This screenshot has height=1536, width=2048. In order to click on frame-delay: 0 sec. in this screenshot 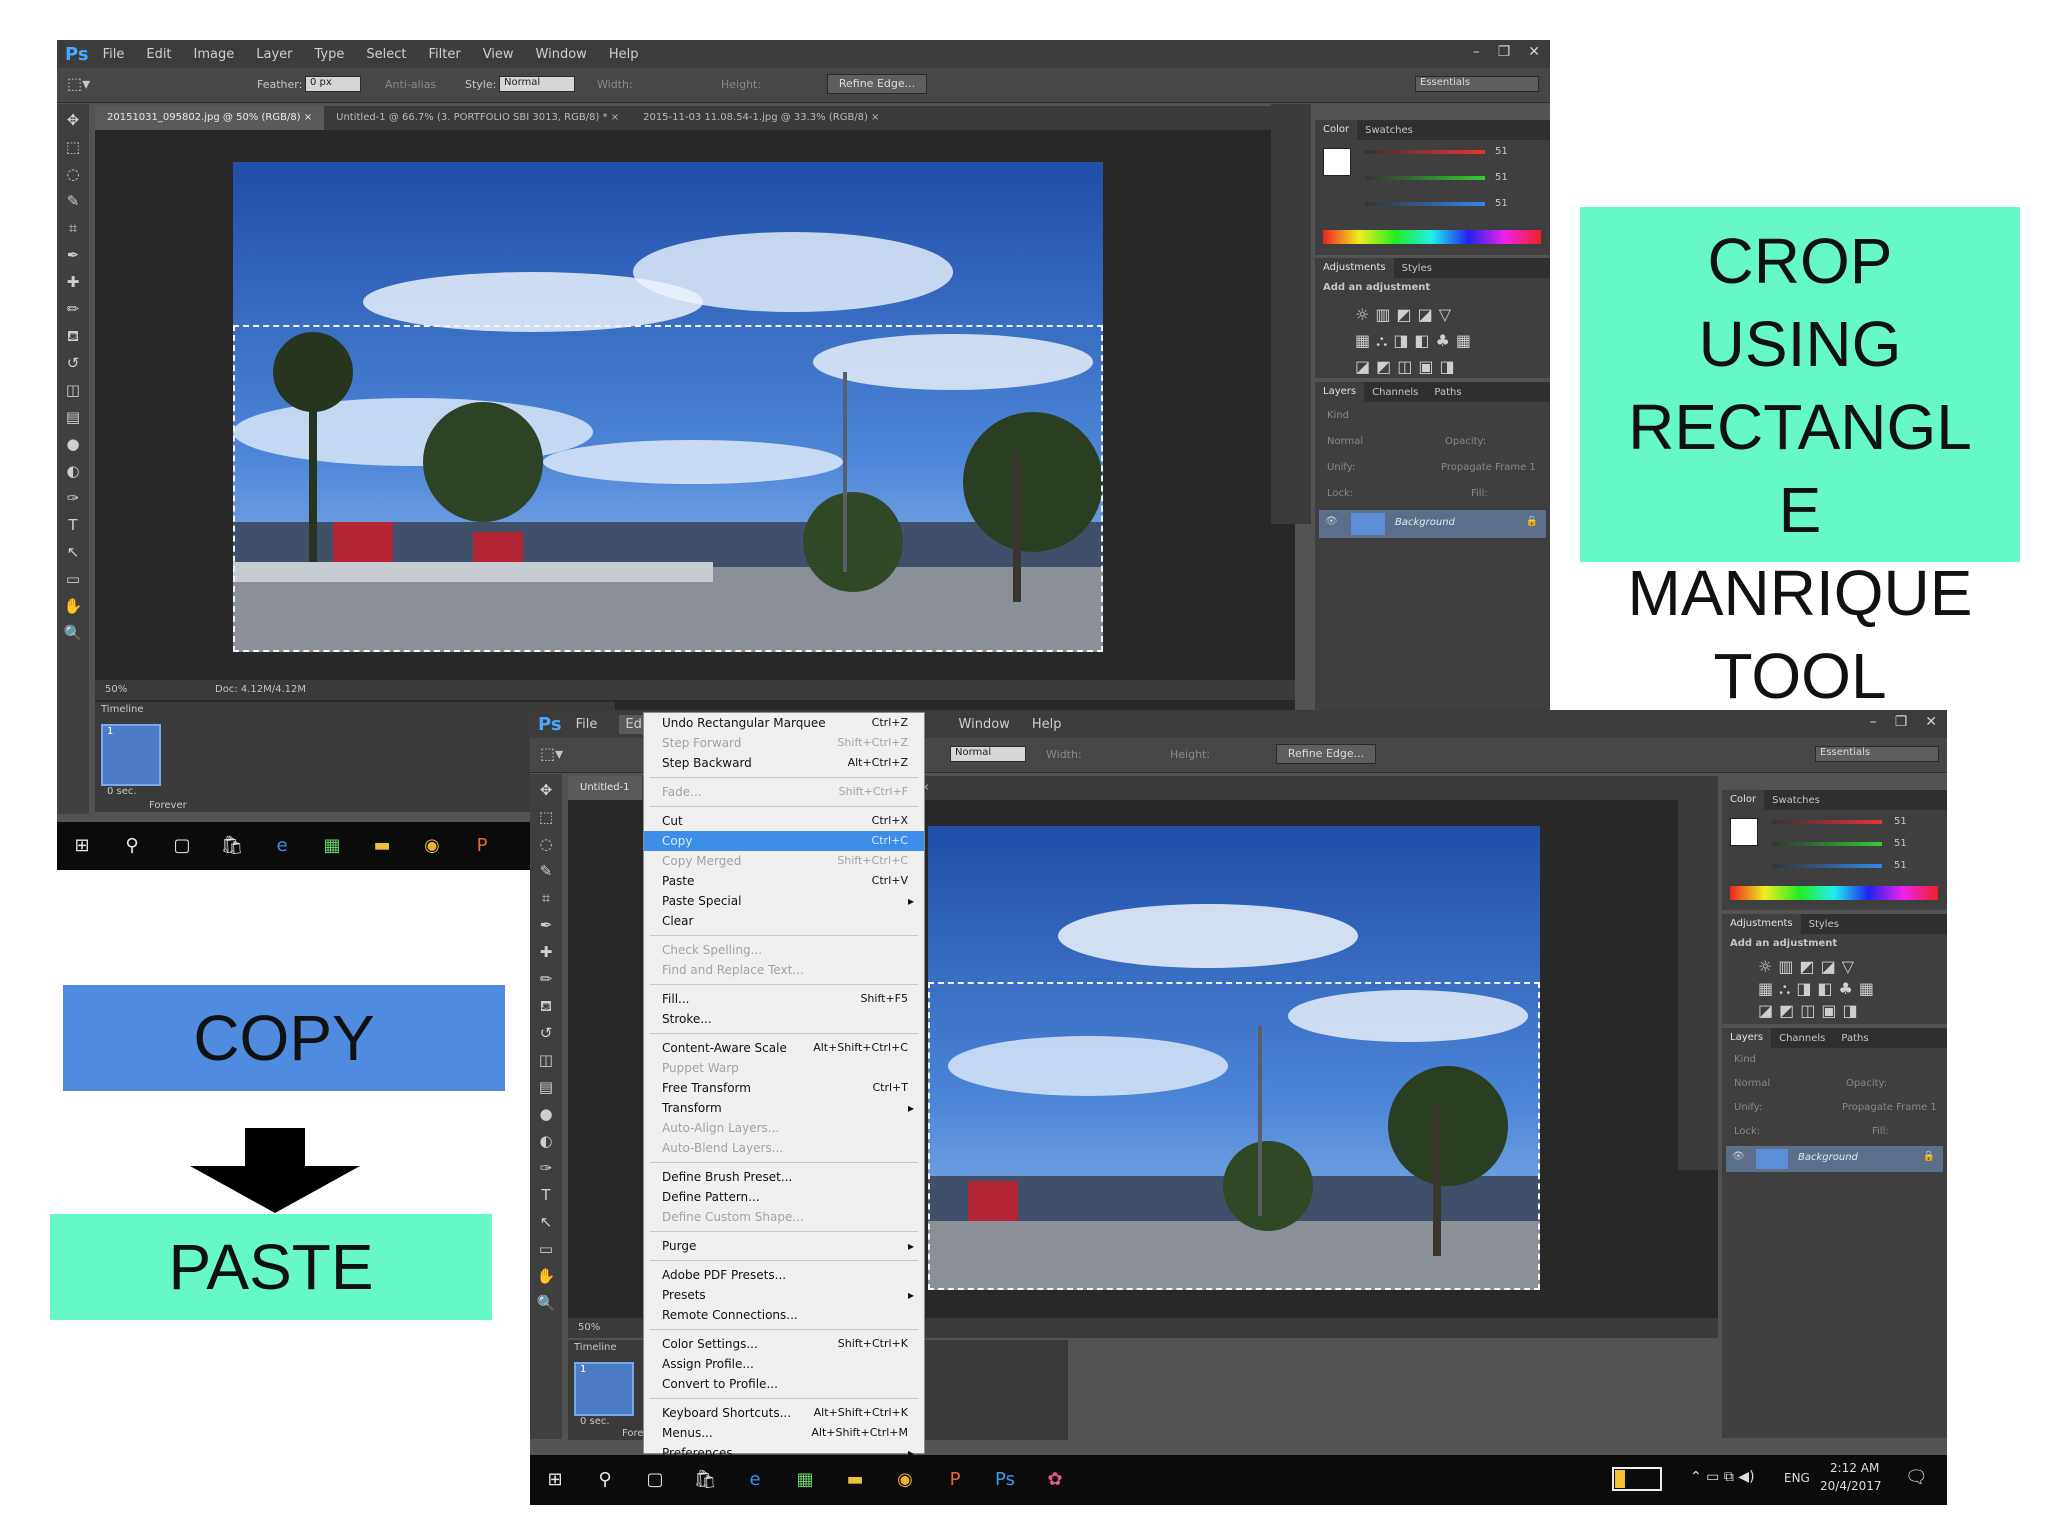, I will do `click(595, 1421)`.